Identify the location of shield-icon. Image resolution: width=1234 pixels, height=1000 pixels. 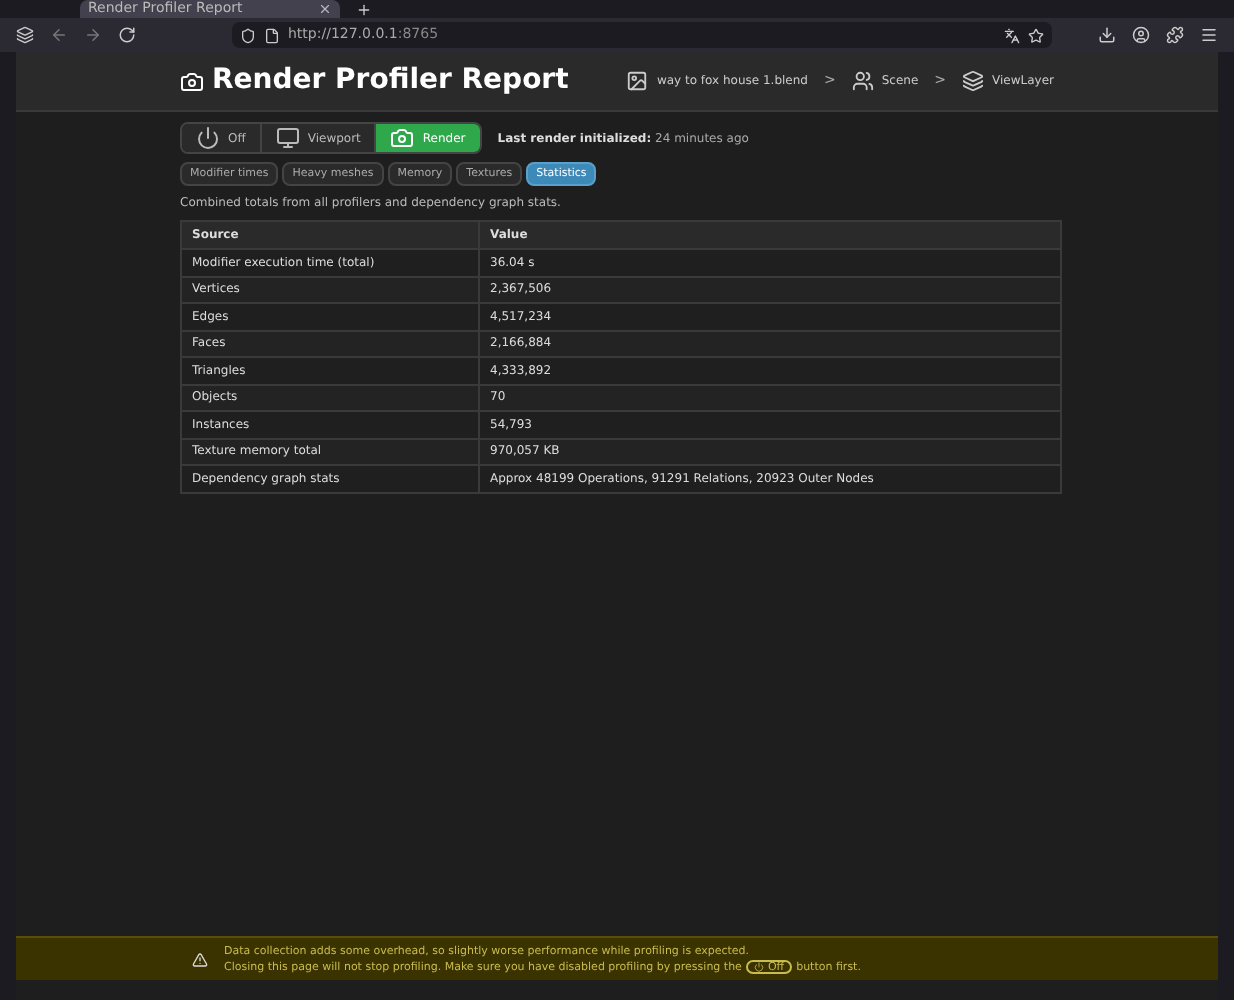
(248, 35).